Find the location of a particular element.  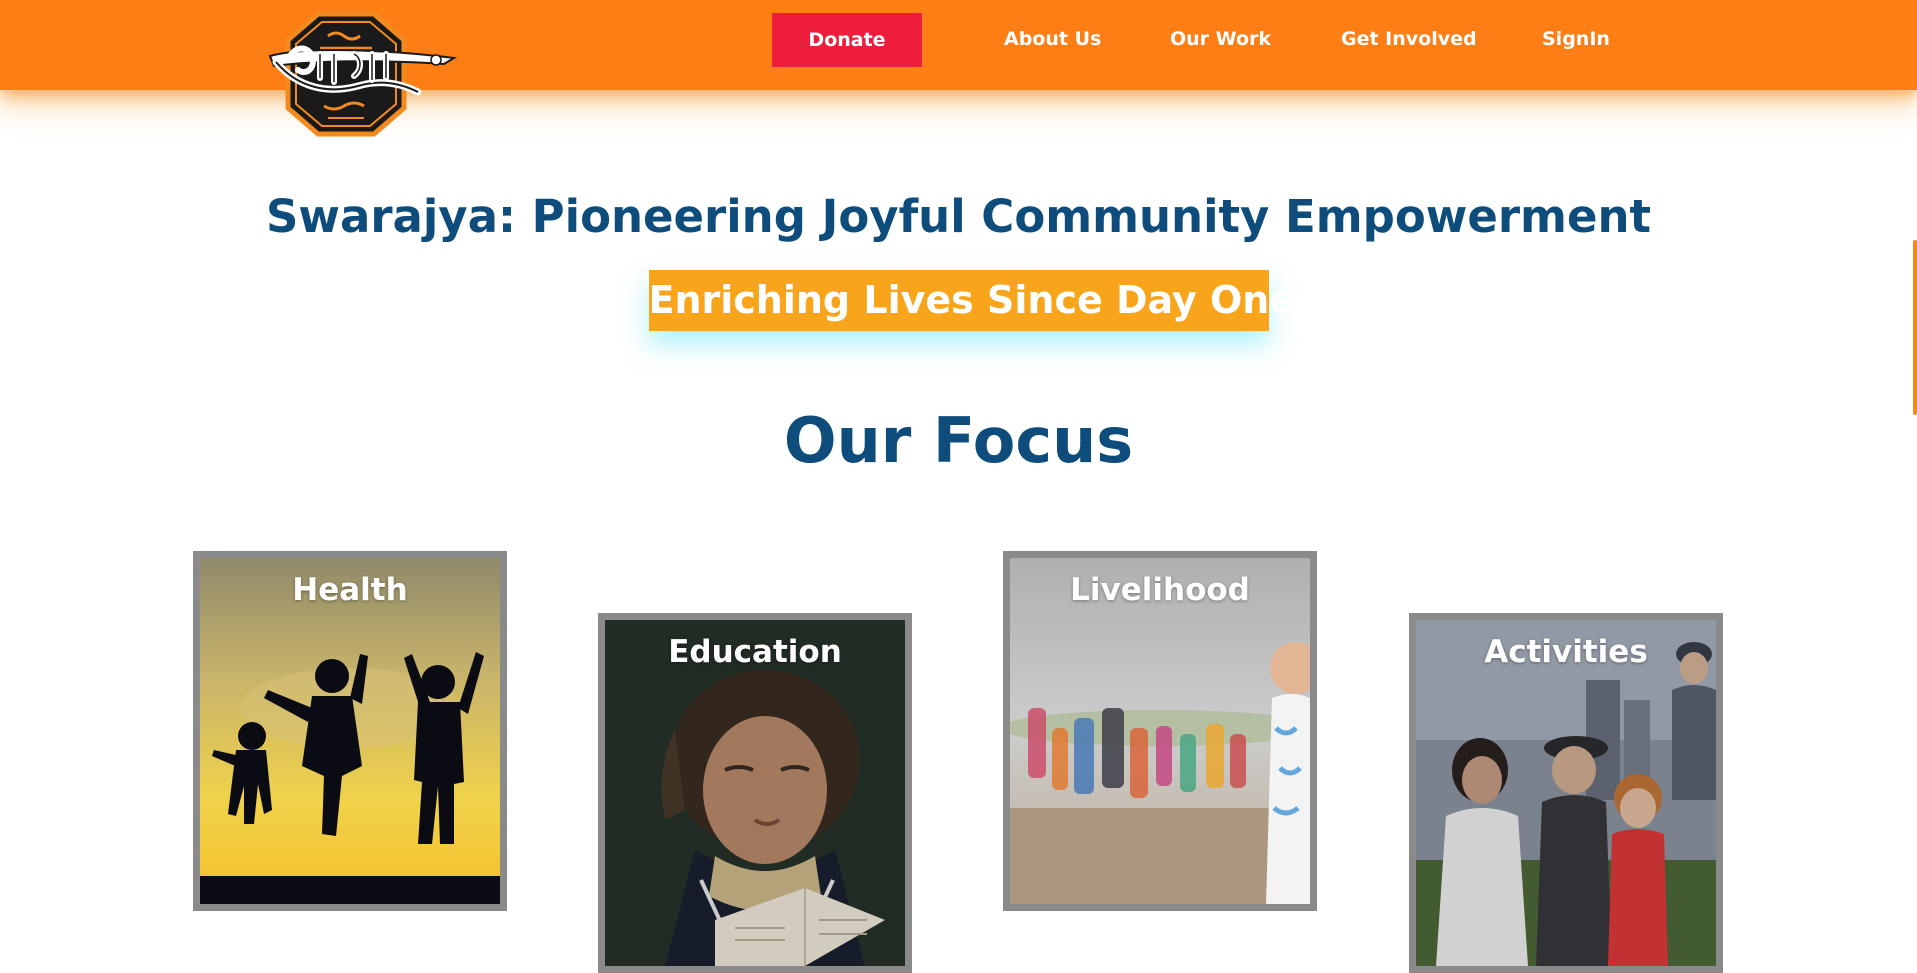

nav-get-involved: Get Involved is located at coordinates (1409, 39).